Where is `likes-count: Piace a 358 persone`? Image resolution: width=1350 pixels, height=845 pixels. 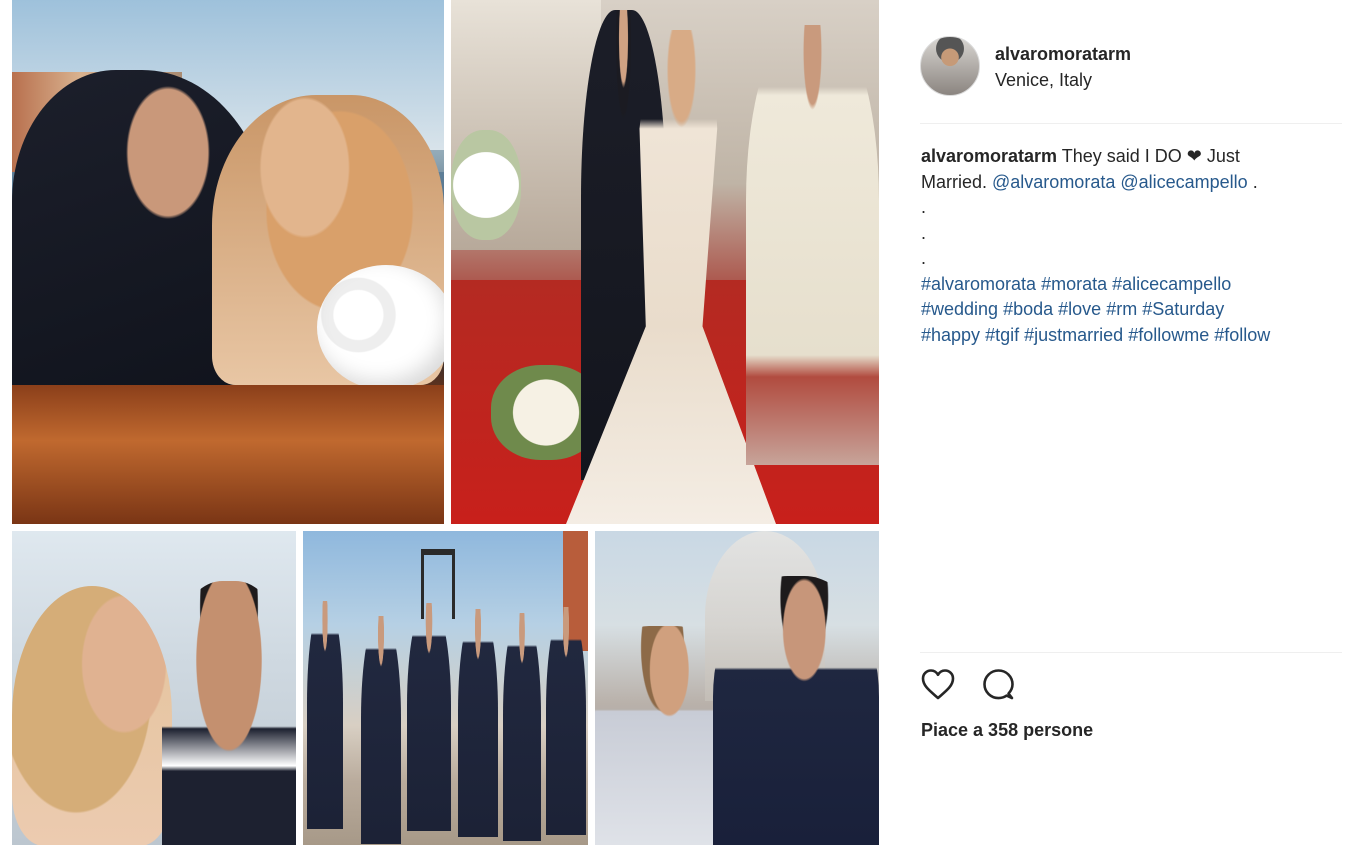 likes-count: Piace a 358 persone is located at coordinates (1007, 730).